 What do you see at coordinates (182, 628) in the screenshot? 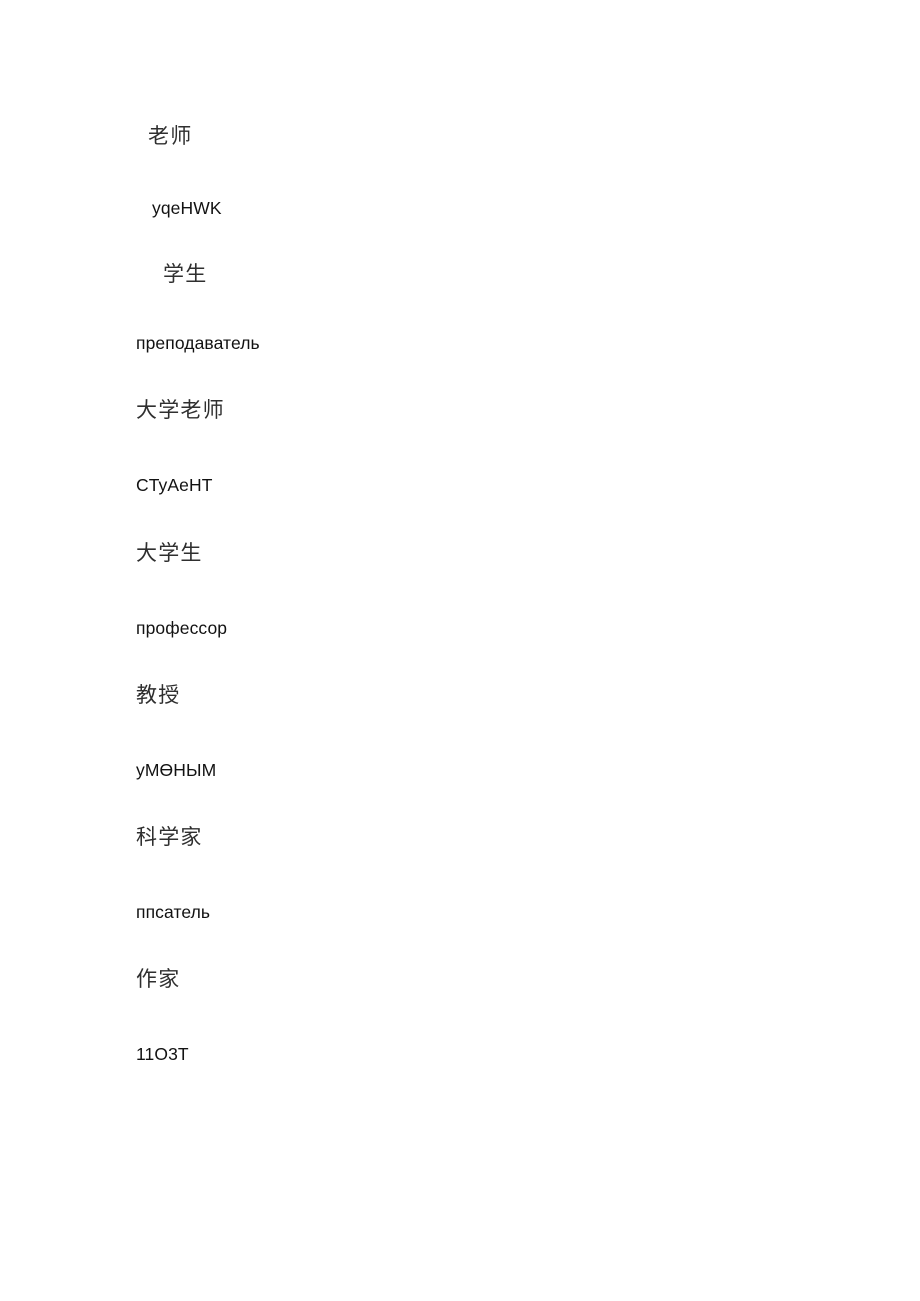
I see `vocabulary-line: профессор` at bounding box center [182, 628].